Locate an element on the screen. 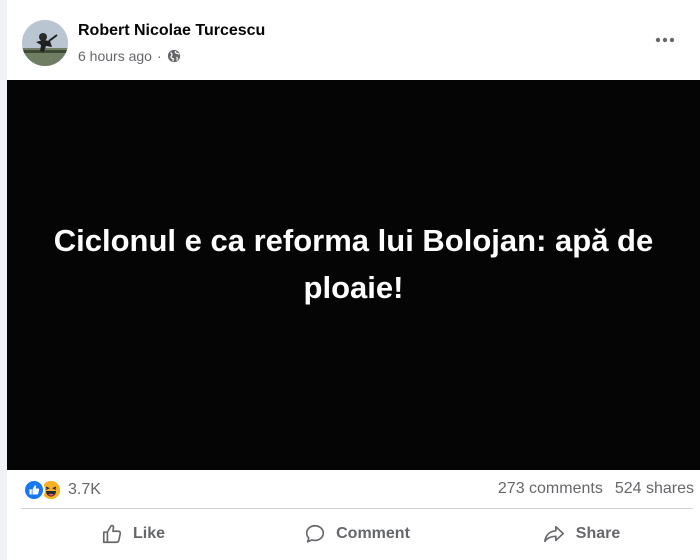 The height and width of the screenshot is (560, 700). shares-count-link: 524 shares is located at coordinates (654, 489).